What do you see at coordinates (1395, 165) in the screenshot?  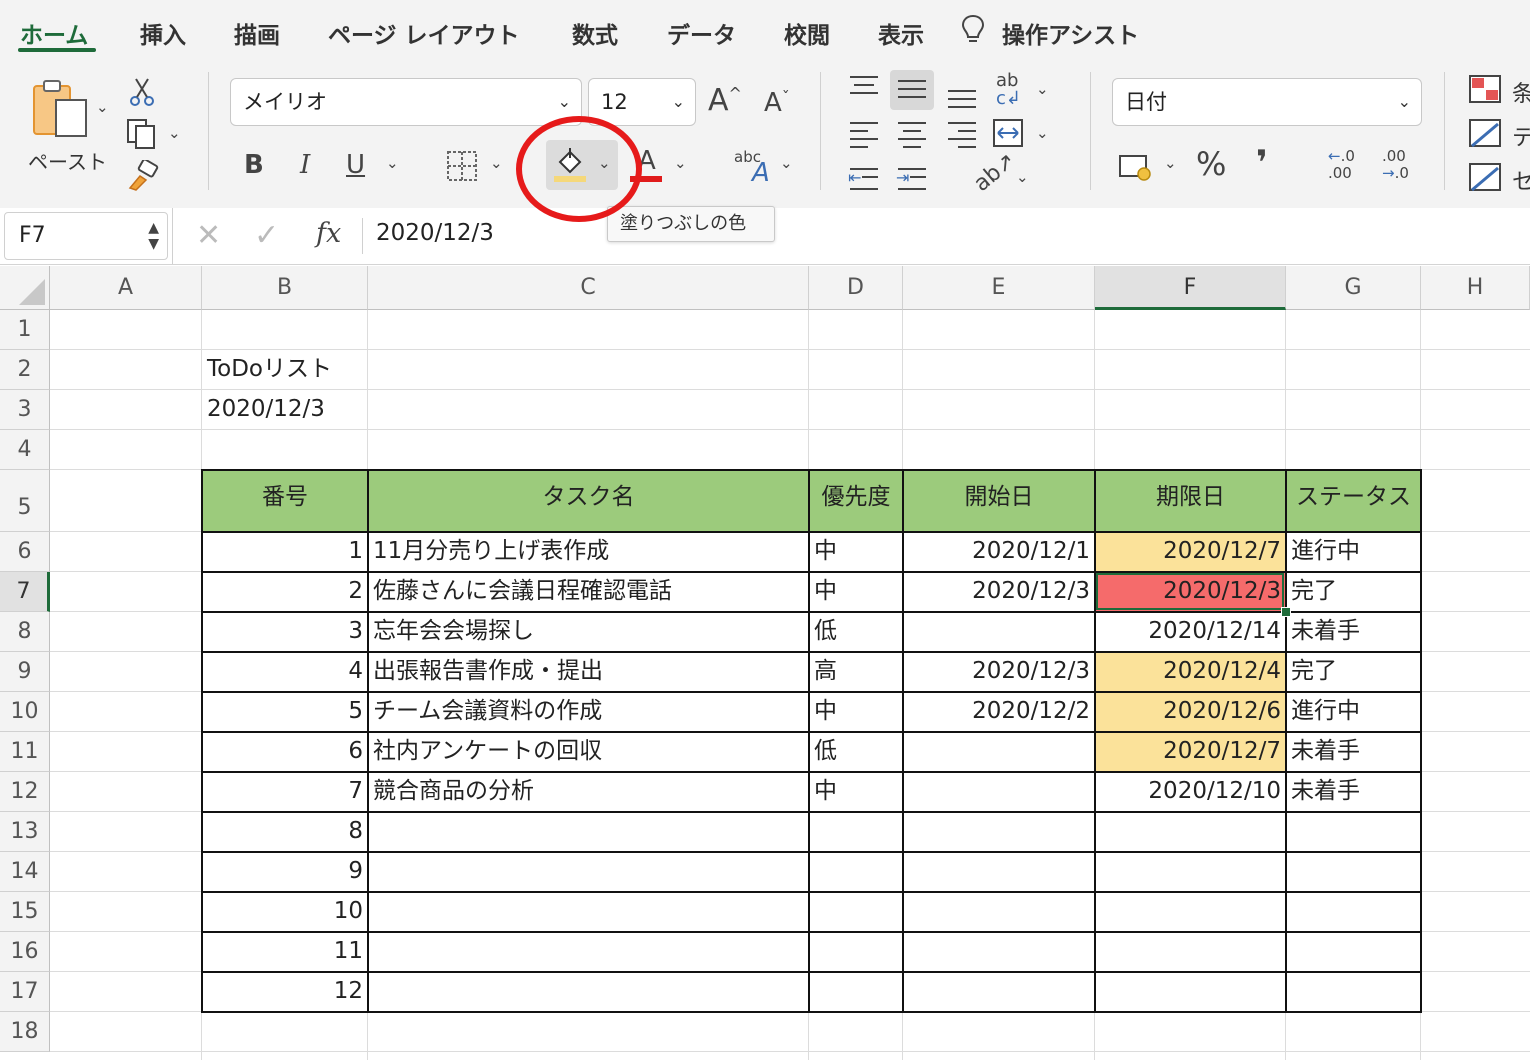 I see `decrease-decimal-button: .00 →.0` at bounding box center [1395, 165].